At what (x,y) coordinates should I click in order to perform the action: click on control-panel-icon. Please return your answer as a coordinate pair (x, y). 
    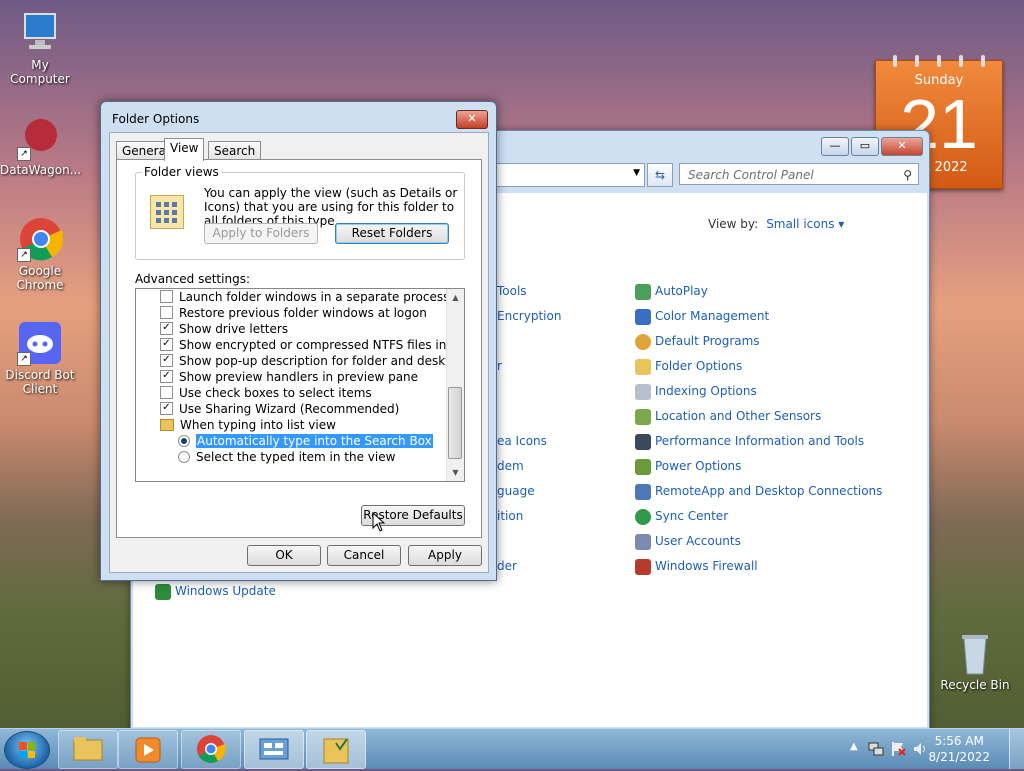
    Looking at the image, I should click on (274, 749).